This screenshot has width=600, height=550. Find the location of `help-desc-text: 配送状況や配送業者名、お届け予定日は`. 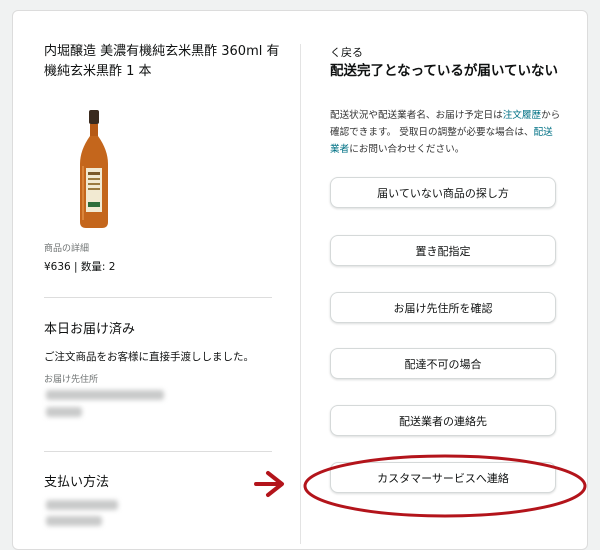

help-desc-text: 配送状況や配送業者名、お届け予定日は is located at coordinates (416, 115).